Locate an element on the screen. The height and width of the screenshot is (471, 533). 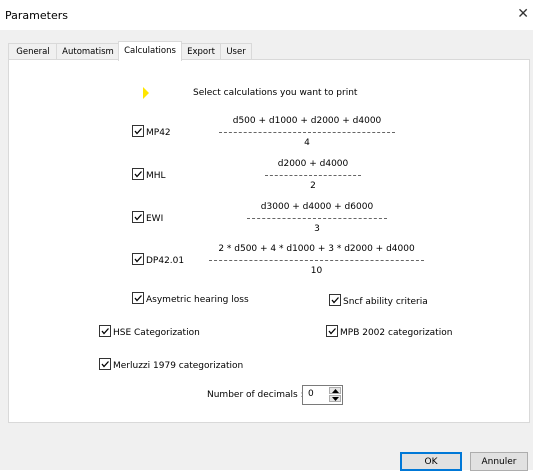
checkbox-label: Merluzzi 1979 categorization is located at coordinates (178, 366).